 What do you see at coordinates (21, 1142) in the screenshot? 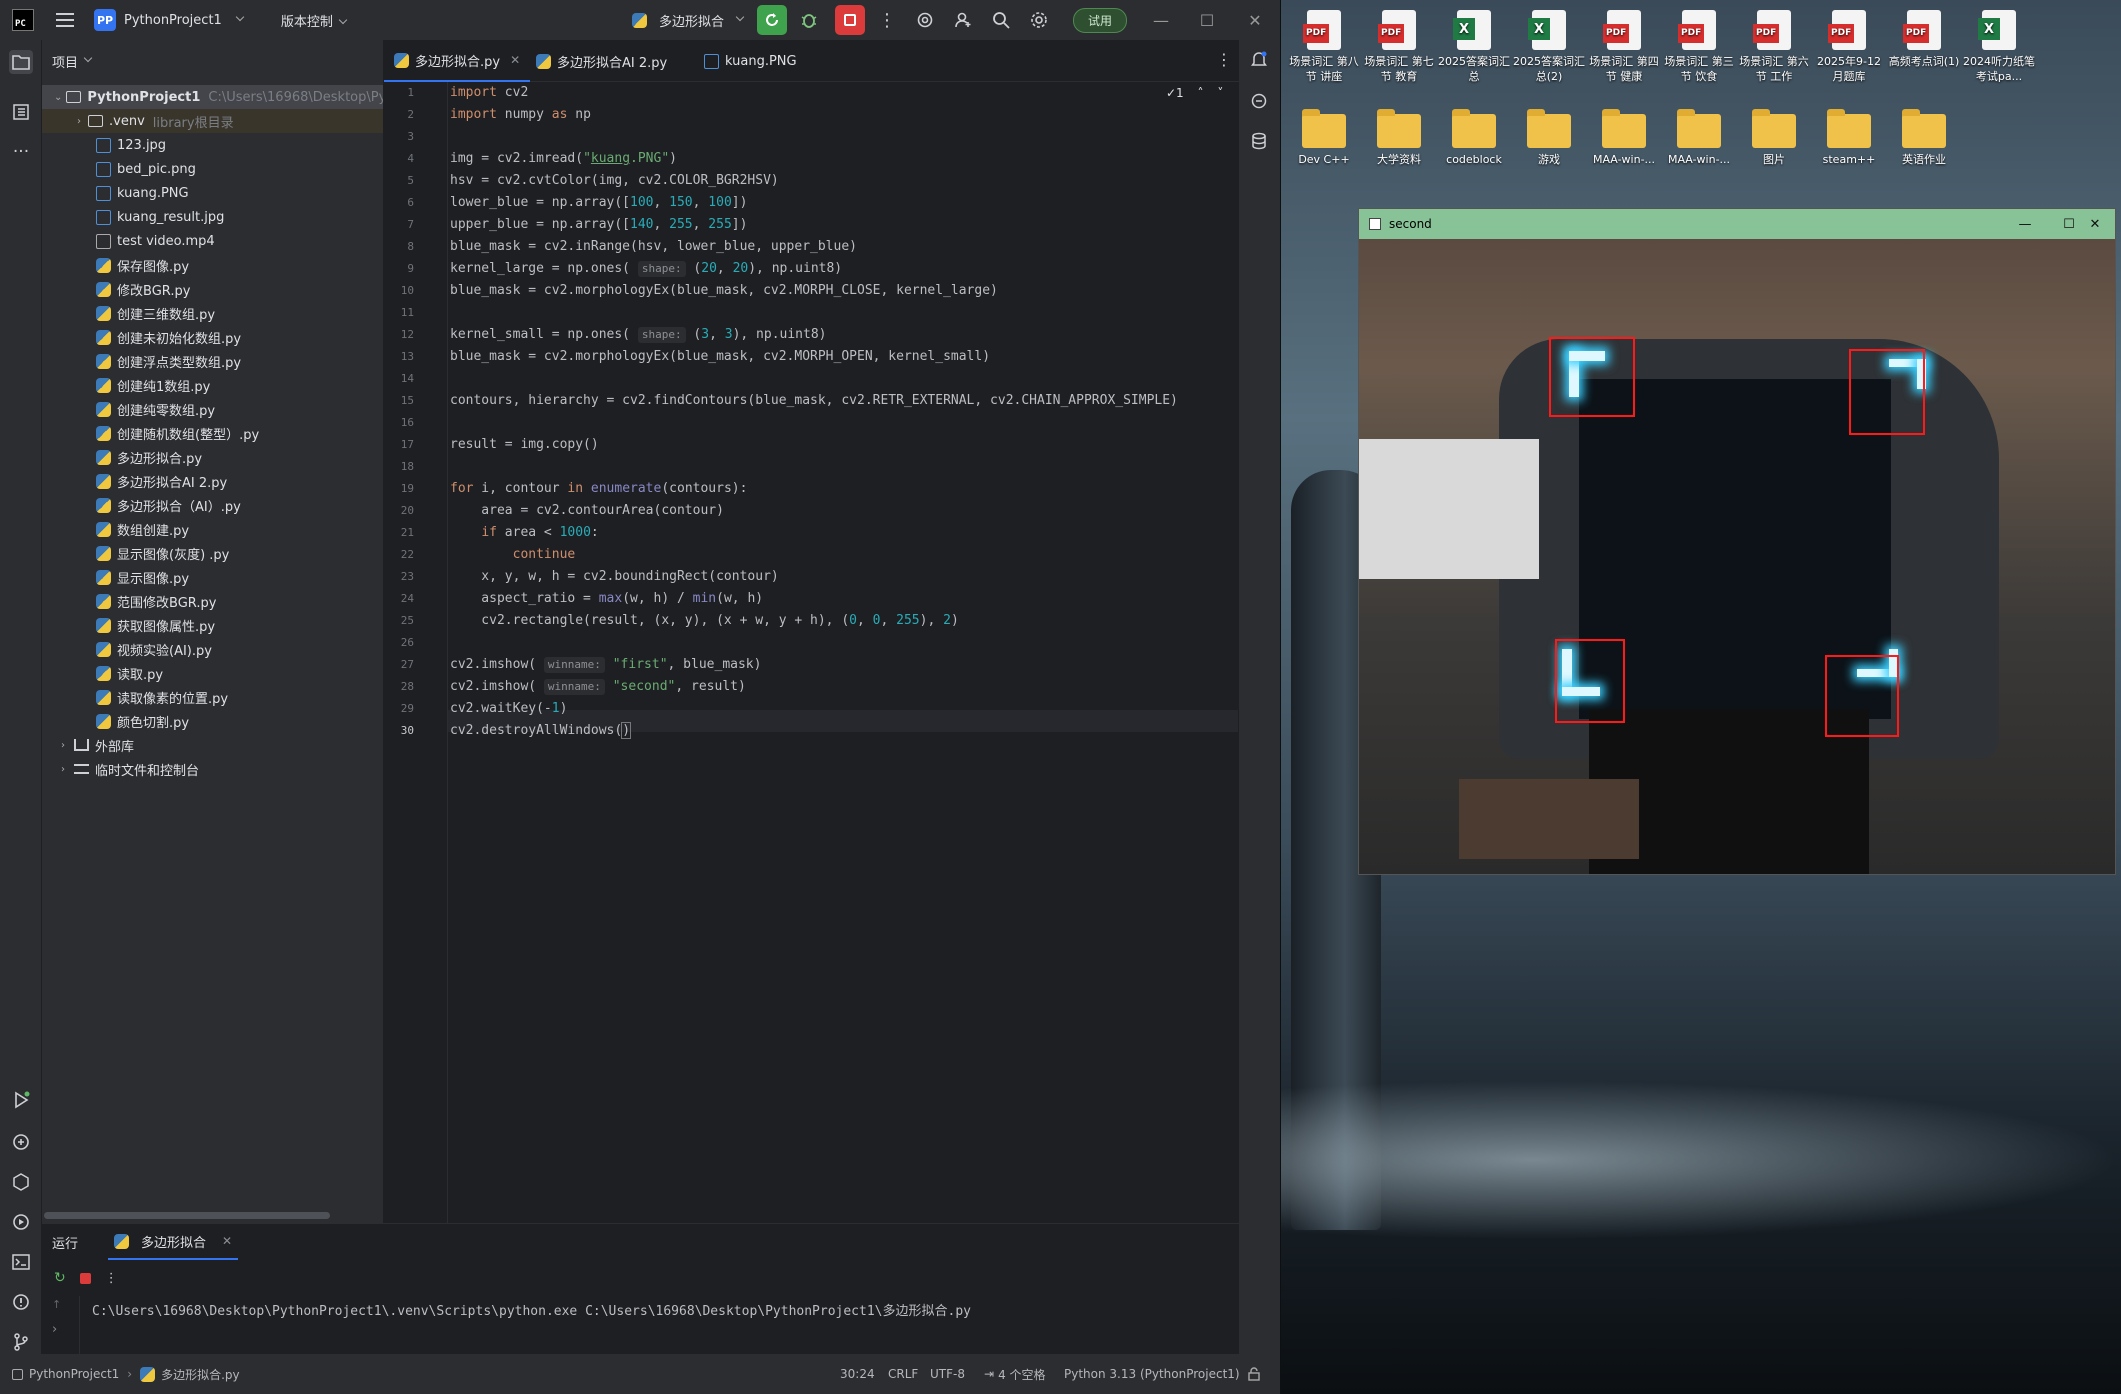
I see `python-packages-icon` at bounding box center [21, 1142].